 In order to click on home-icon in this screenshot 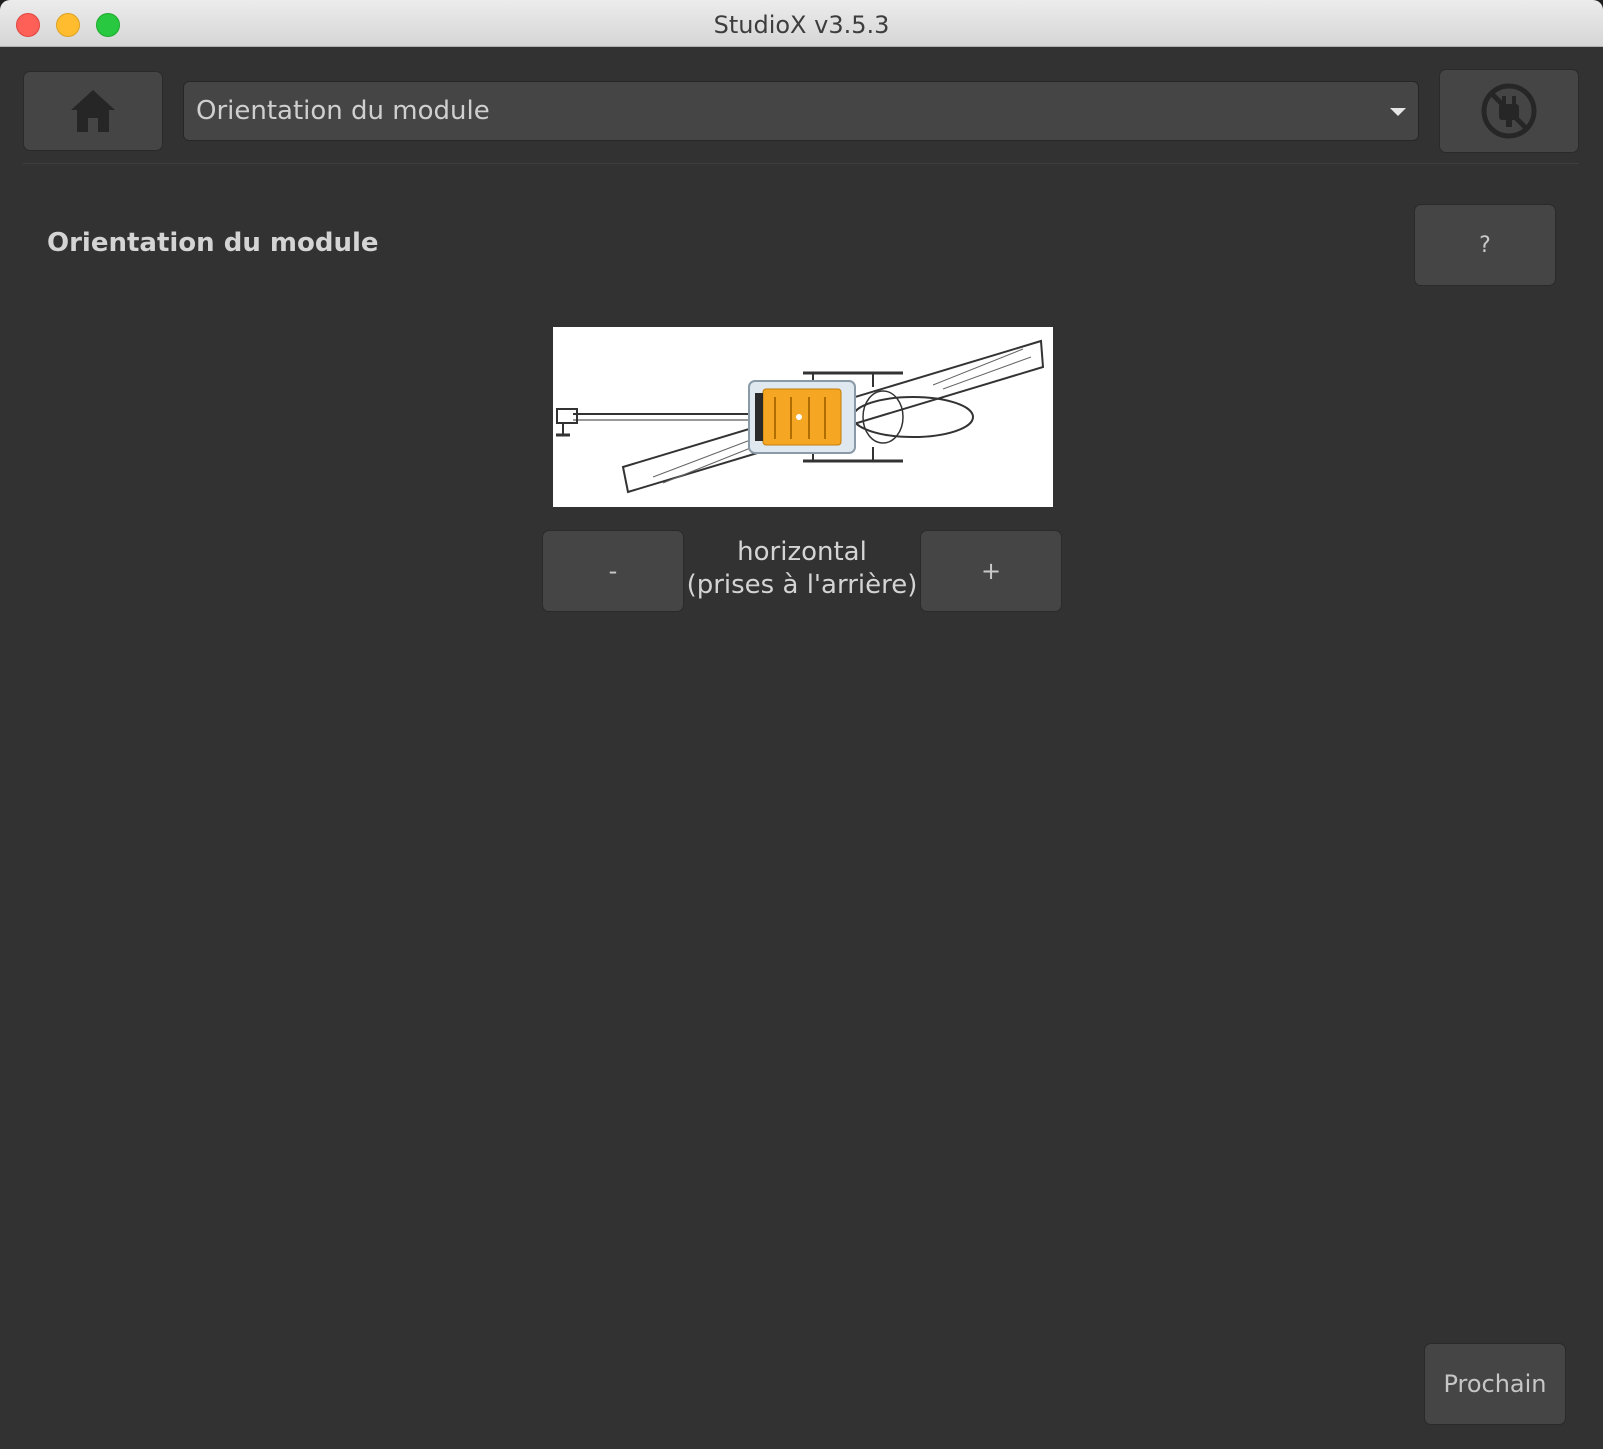, I will do `click(93, 111)`.